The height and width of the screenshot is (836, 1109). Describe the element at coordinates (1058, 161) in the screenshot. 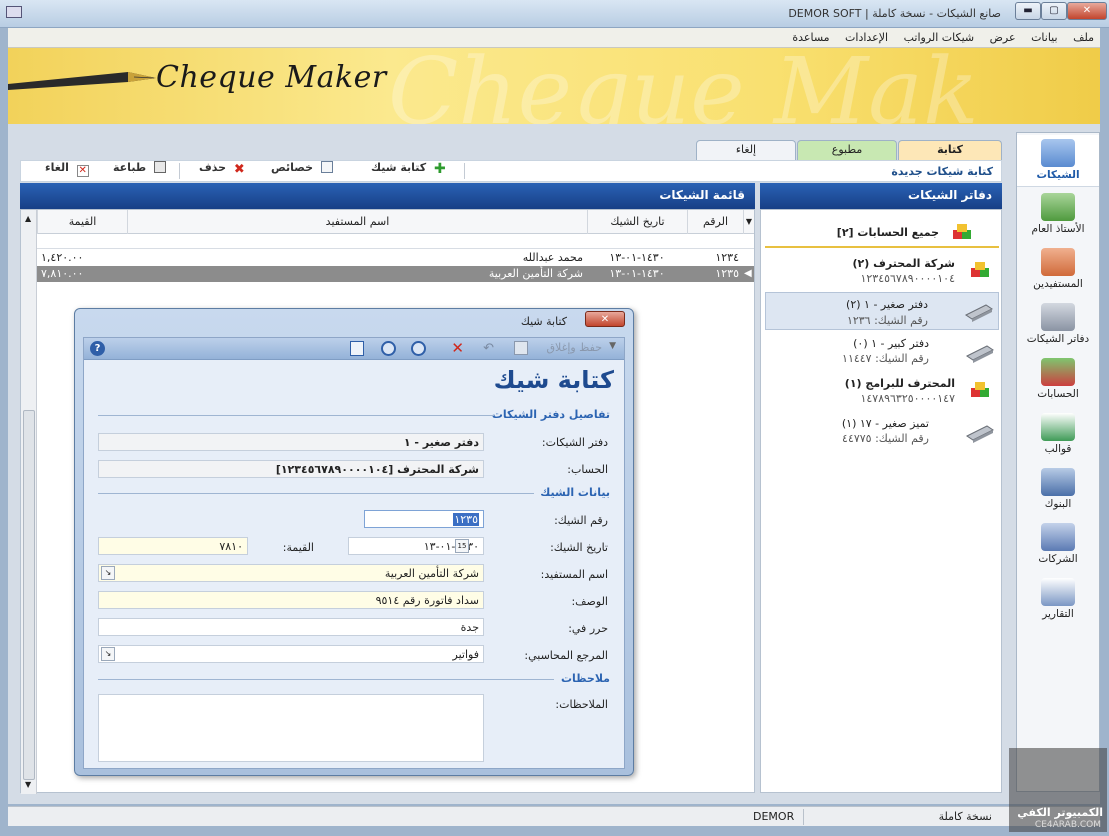

I see `nav-cheques: الشيكات` at that location.